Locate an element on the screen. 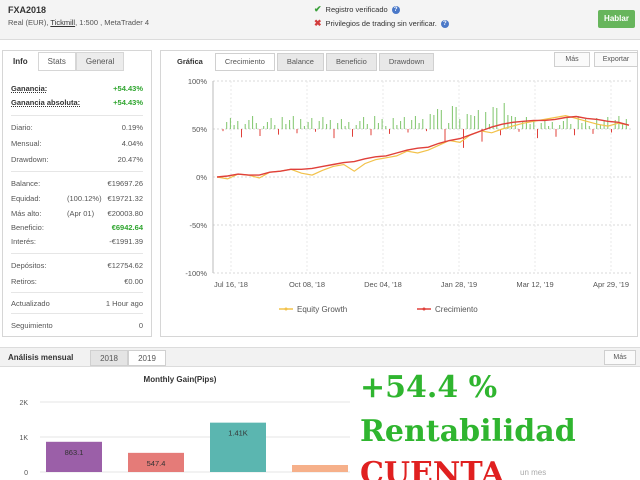 This screenshot has width=640, height=480. stat-row: Seguimiento 0 is located at coordinates (77, 325).